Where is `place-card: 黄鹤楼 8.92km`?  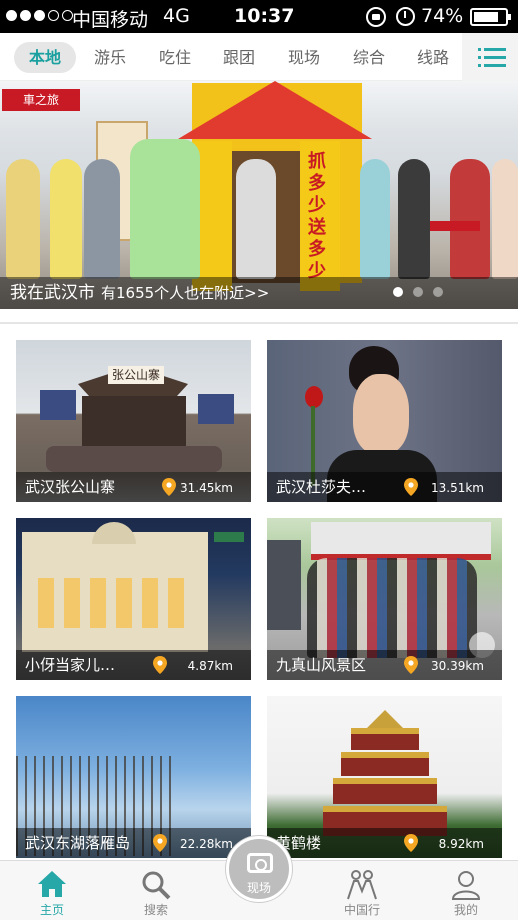 place-card: 黄鹤楼 8.92km is located at coordinates (384, 777).